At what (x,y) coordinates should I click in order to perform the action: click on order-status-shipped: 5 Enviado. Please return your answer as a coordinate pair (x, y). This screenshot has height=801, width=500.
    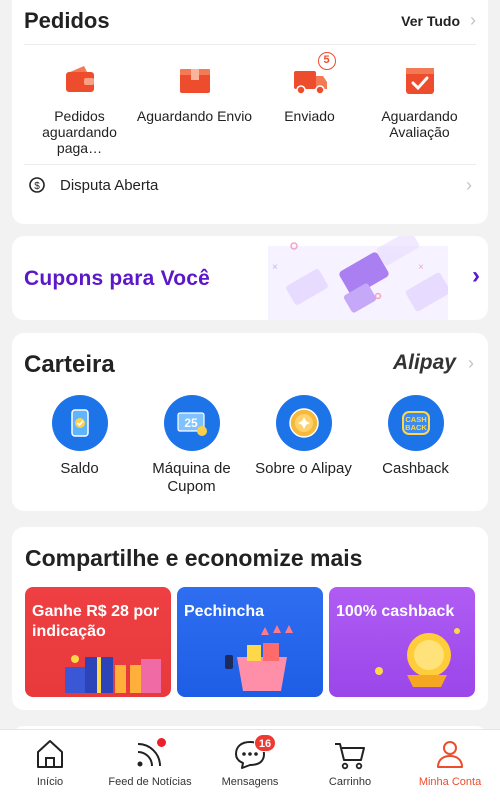
    Looking at the image, I should click on (309, 88).